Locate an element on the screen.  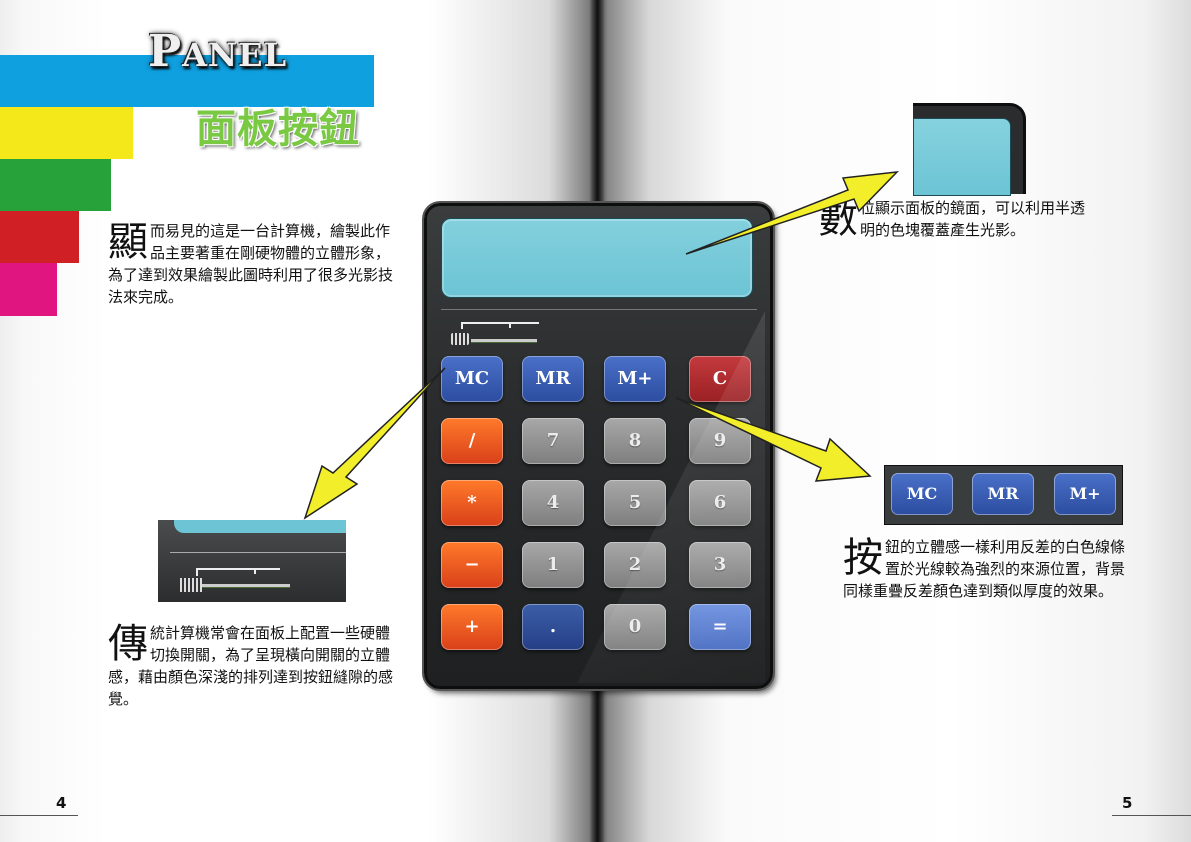
page-number-left: 4 is located at coordinates (61, 803).